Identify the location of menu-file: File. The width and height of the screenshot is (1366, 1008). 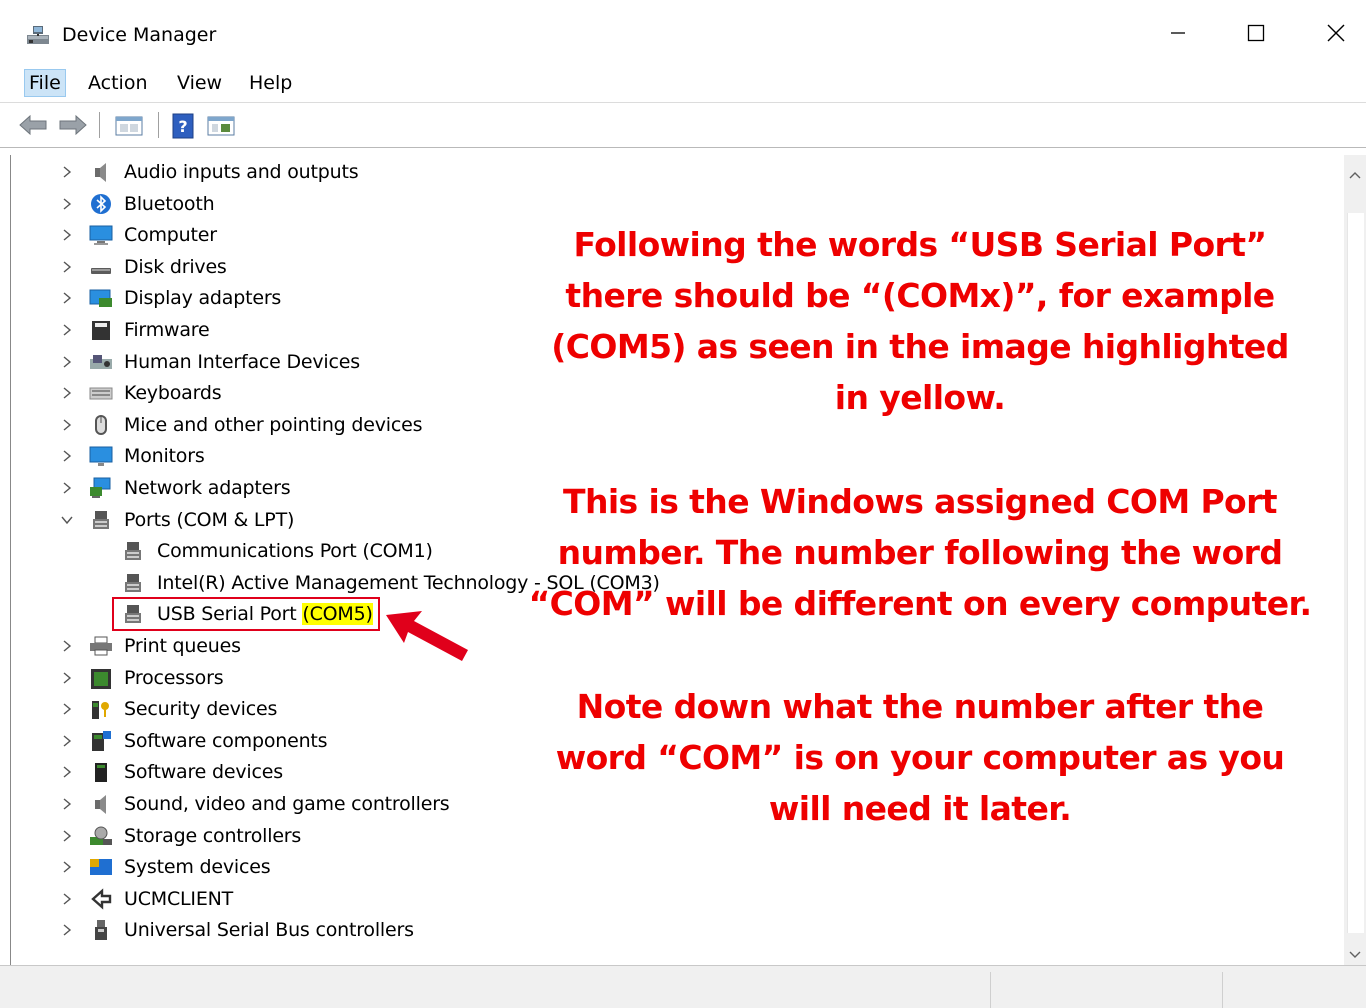
(45, 83).